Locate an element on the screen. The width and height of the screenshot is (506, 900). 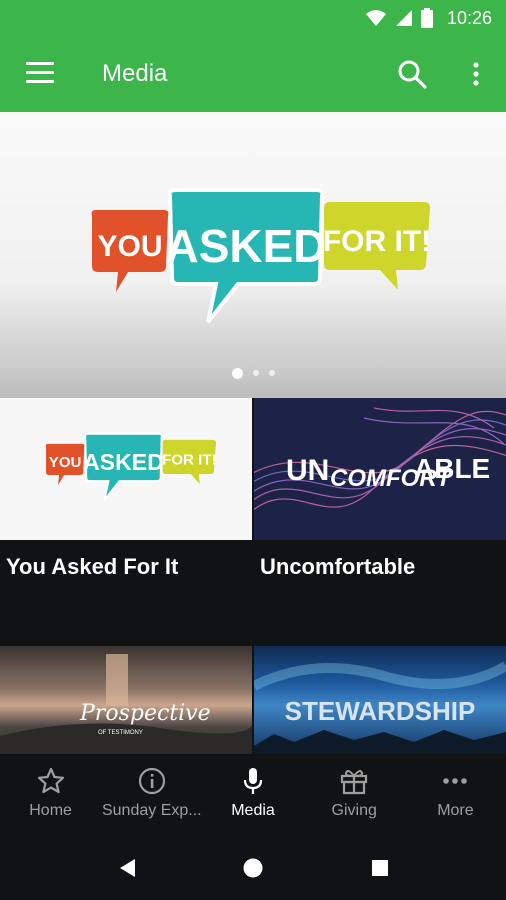
nav-media: Media is located at coordinates (252, 795).